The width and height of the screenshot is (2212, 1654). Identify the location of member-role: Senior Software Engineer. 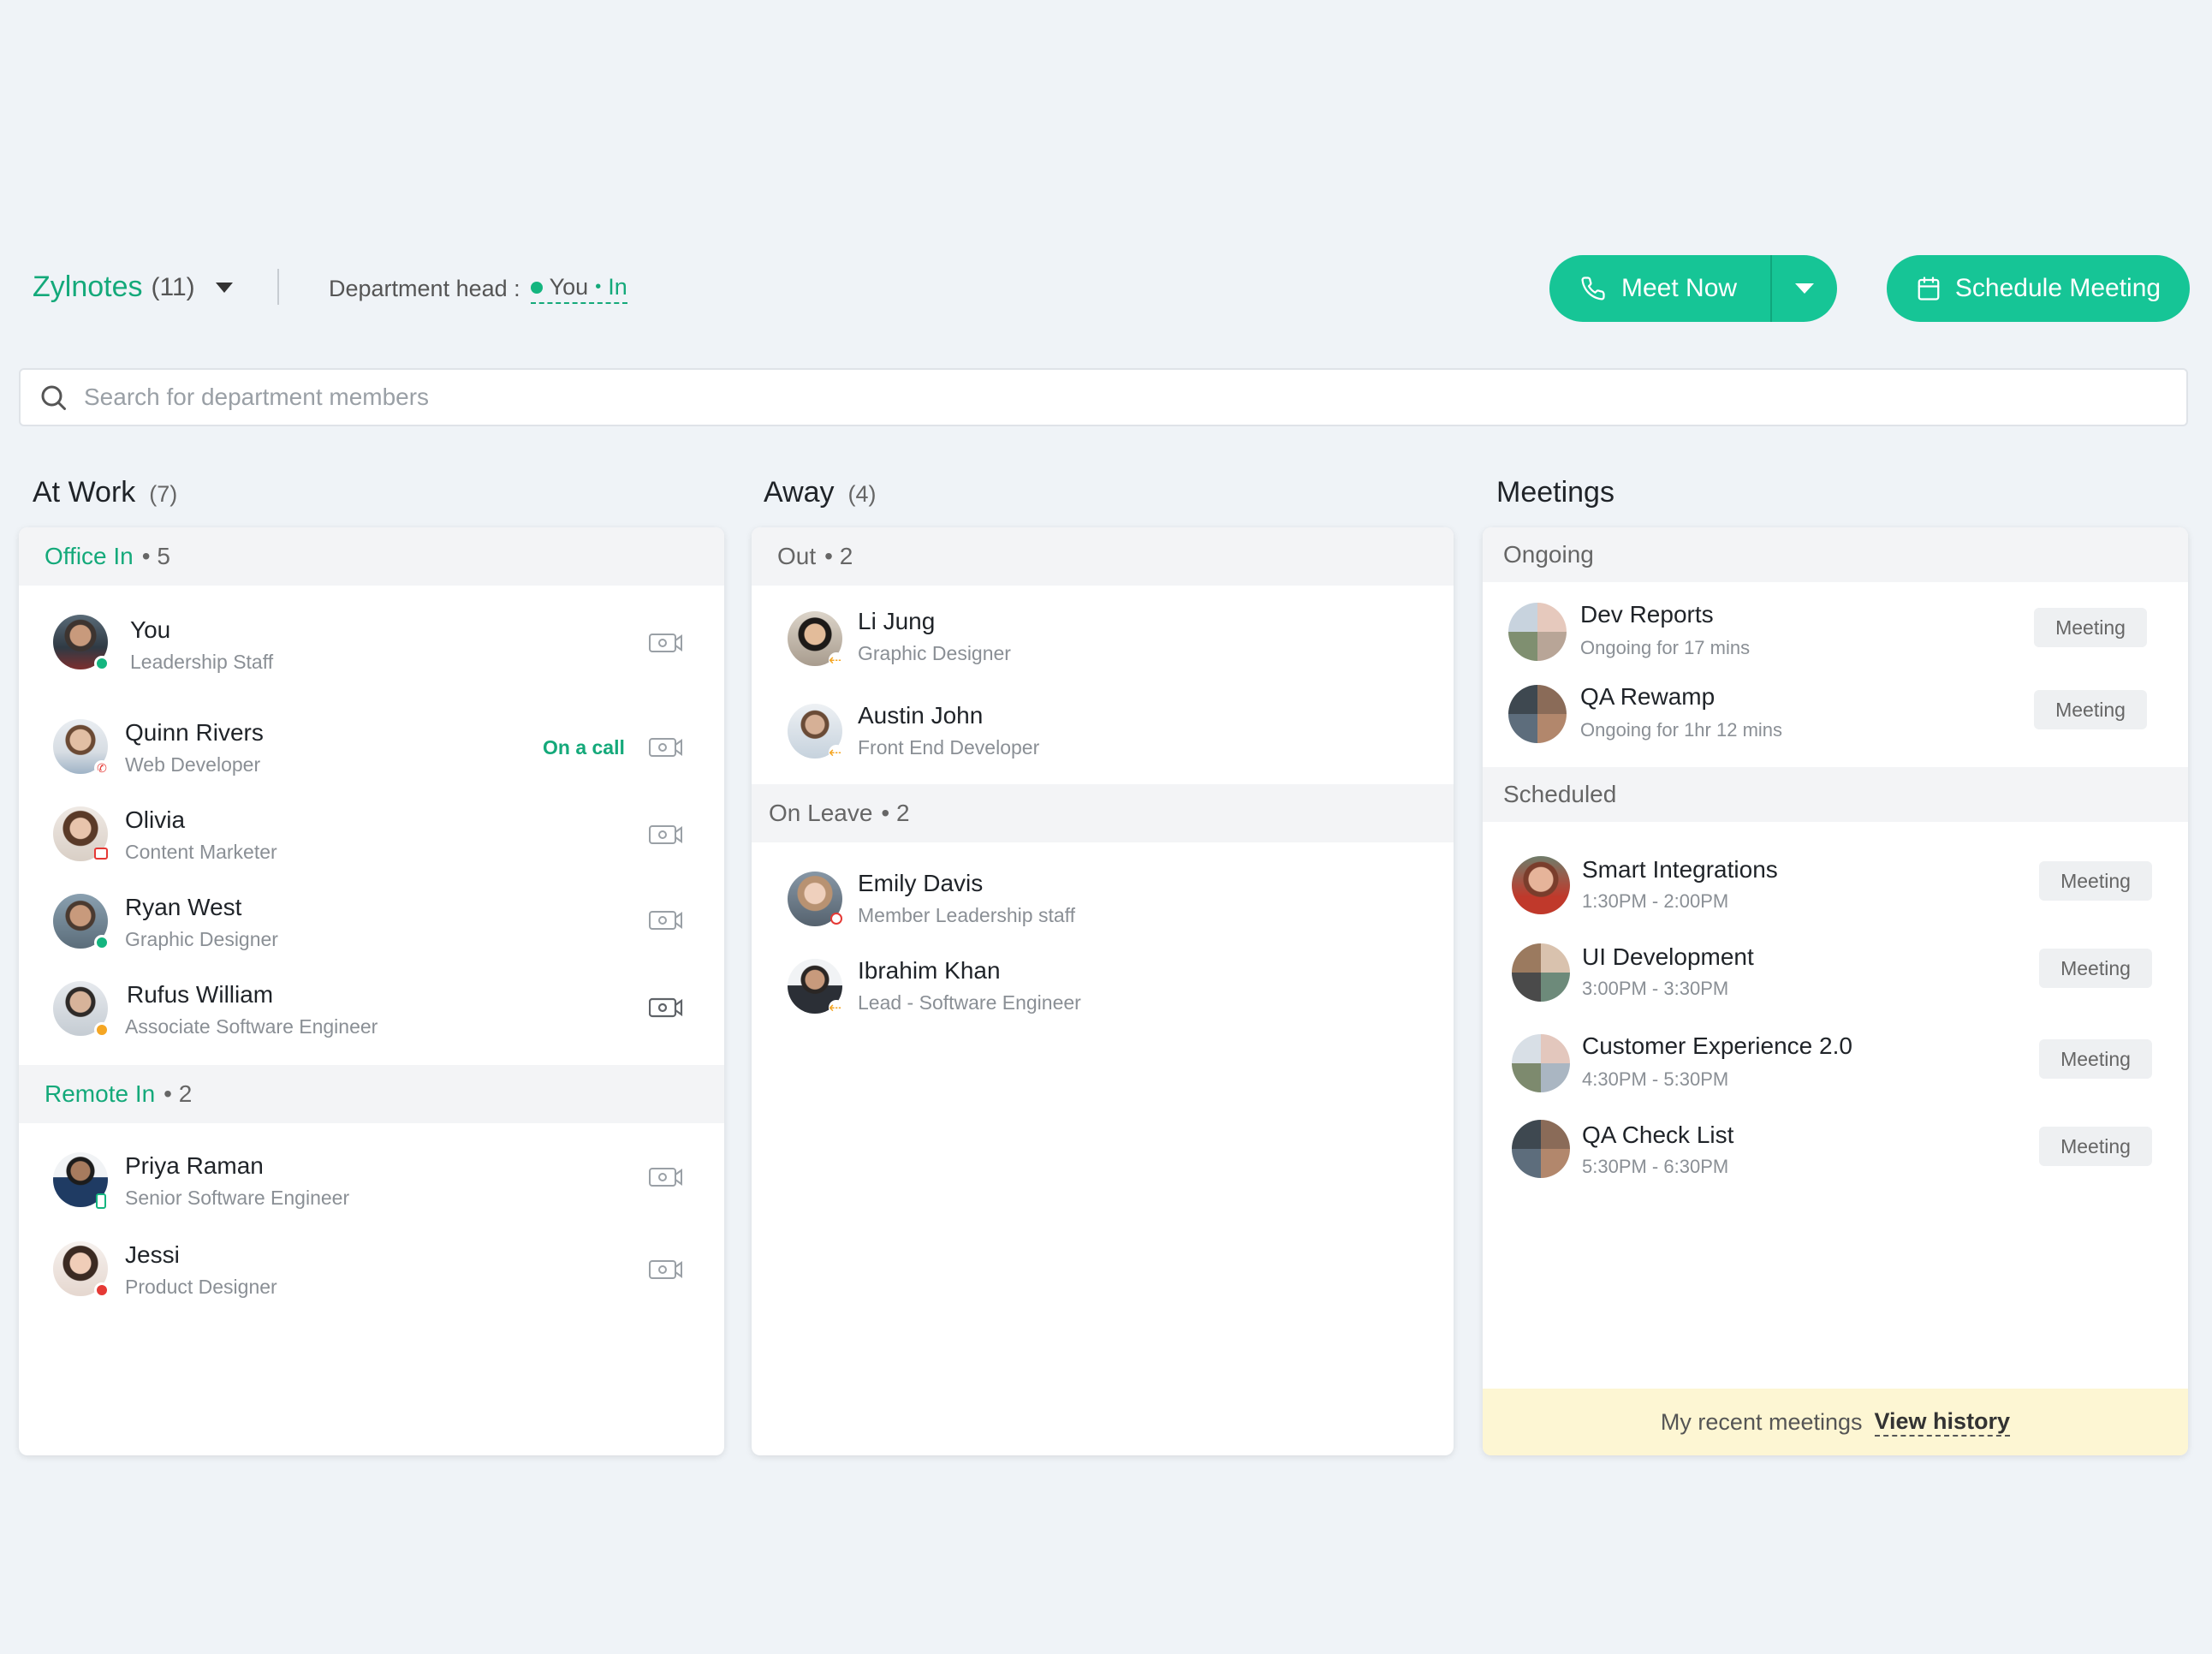
(237, 1198).